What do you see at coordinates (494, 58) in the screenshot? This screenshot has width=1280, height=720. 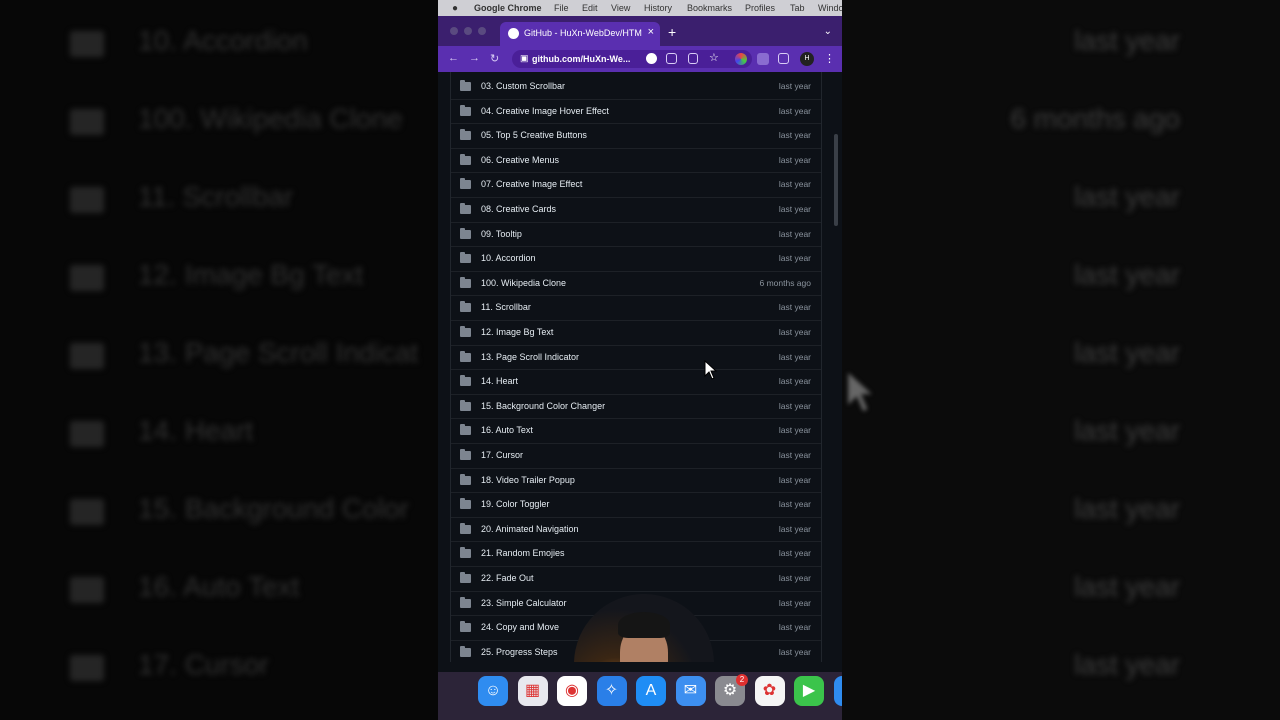 I see `reload-button: ↻` at bounding box center [494, 58].